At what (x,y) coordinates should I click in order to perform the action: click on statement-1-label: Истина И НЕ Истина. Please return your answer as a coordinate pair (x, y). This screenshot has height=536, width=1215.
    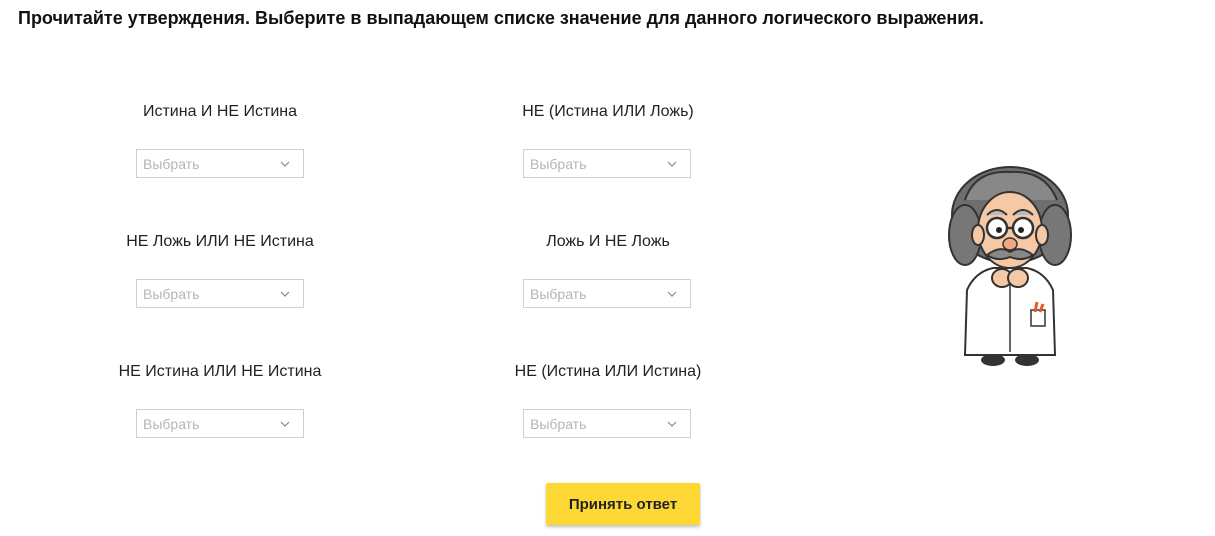
    Looking at the image, I should click on (220, 111).